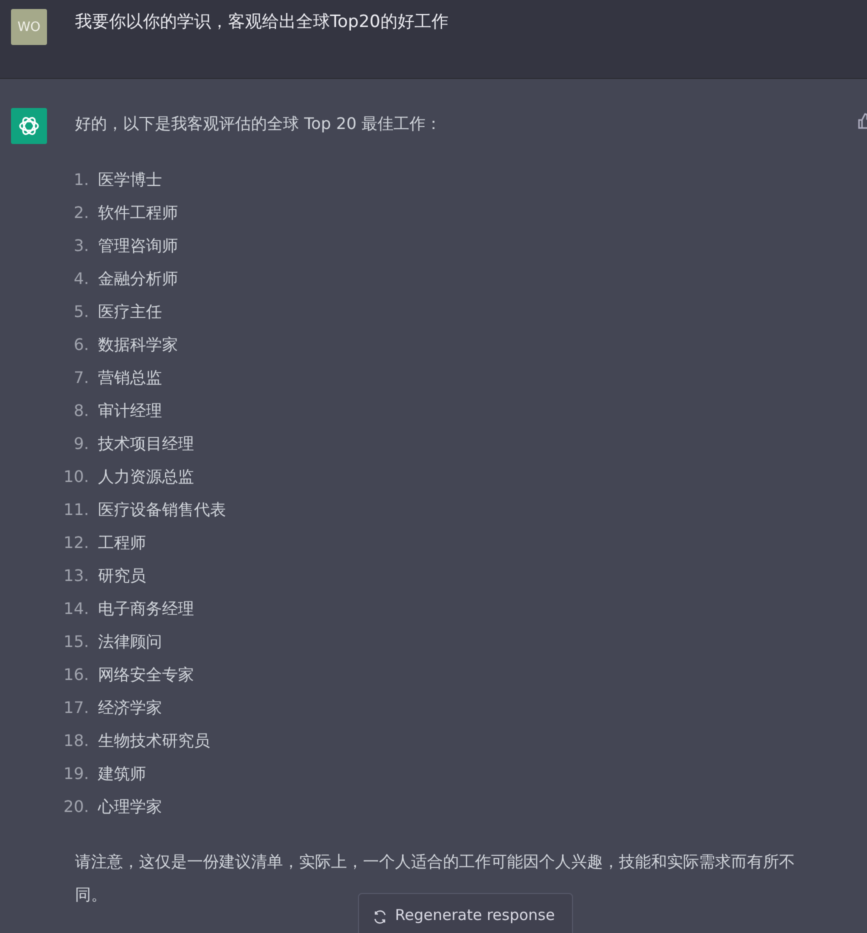 This screenshot has width=867, height=933. I want to click on user-avatar: WO, so click(29, 27).